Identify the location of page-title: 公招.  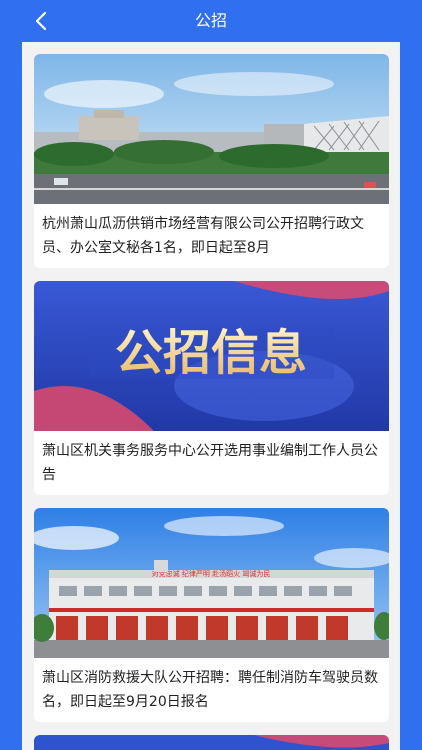
(210, 20).